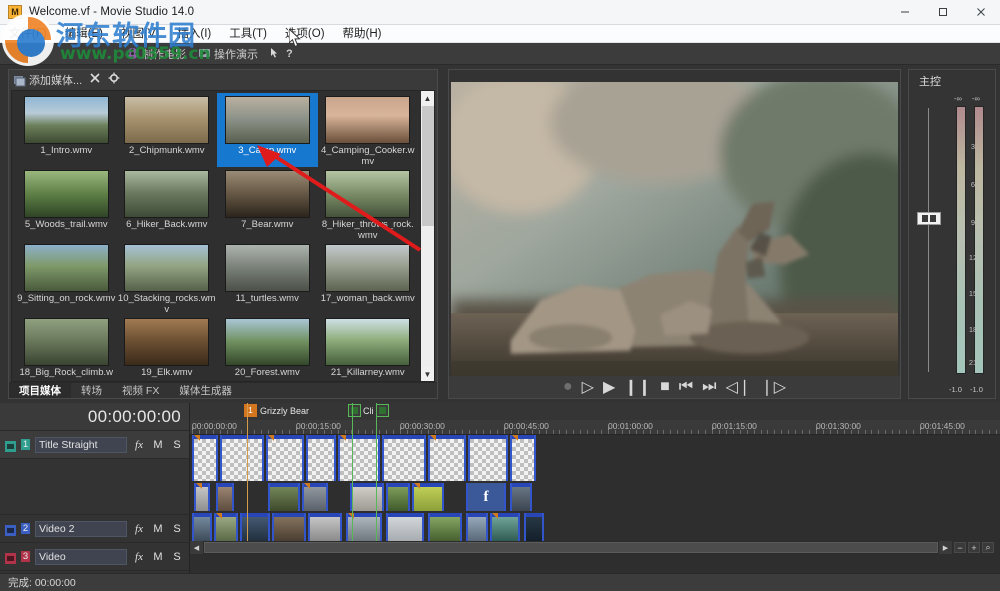 The width and height of the screenshot is (1000, 591). Describe the element at coordinates (139, 529) in the screenshot. I see `track-fx-button-2: fx` at that location.